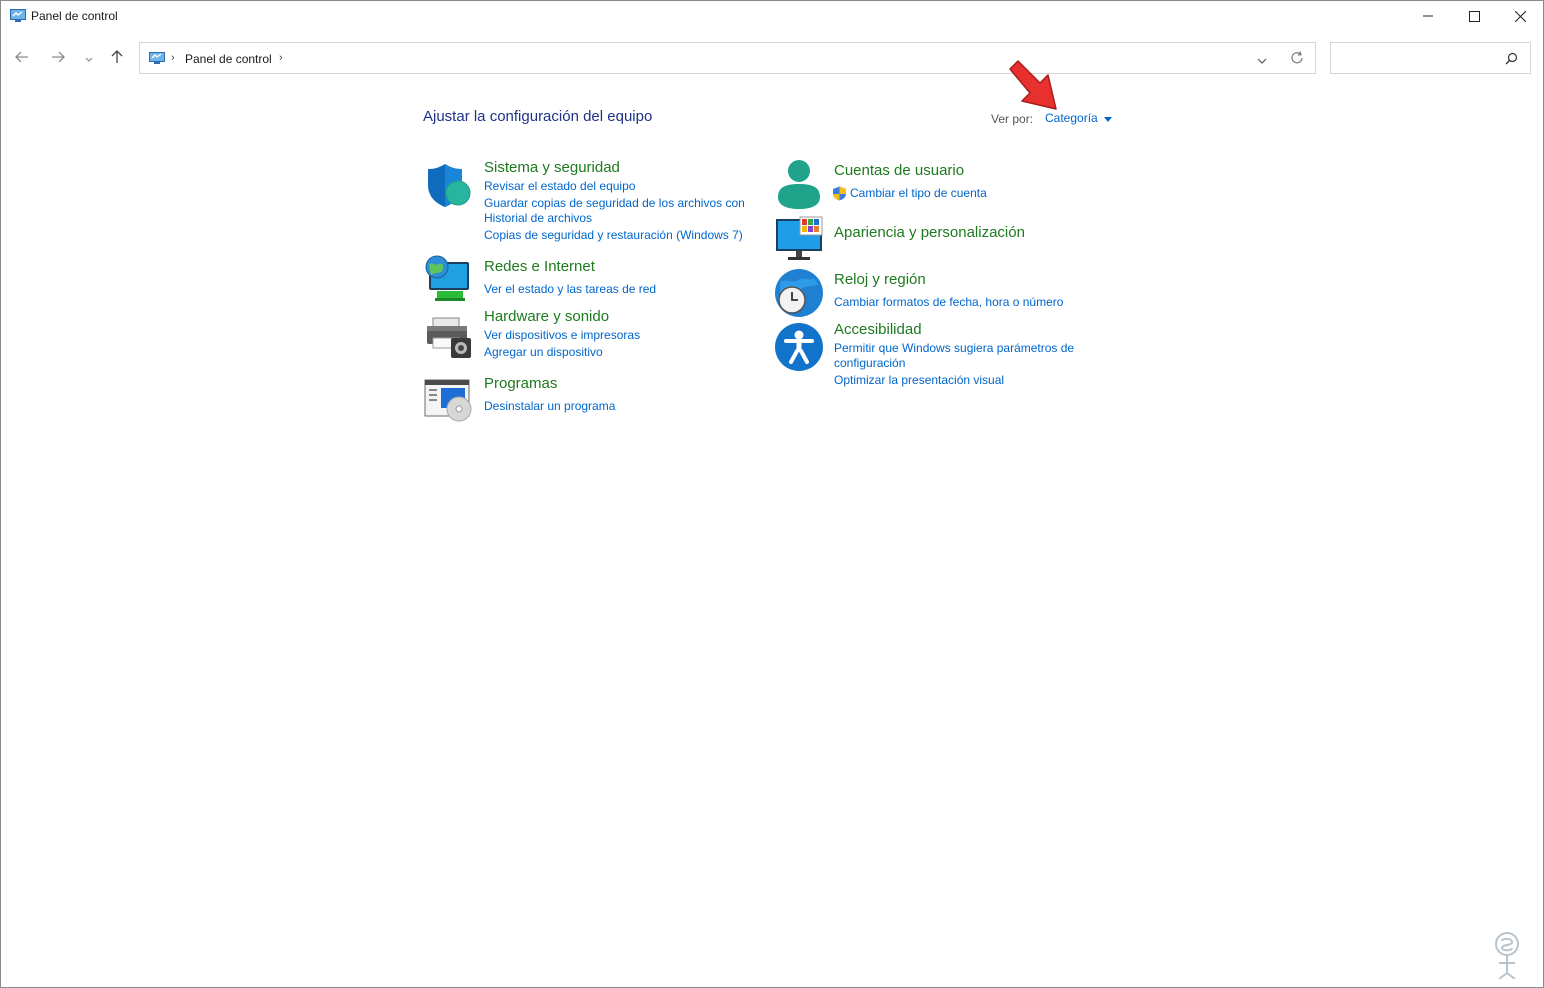 This screenshot has width=1544, height=988. I want to click on monitor-icon, so click(799, 240).